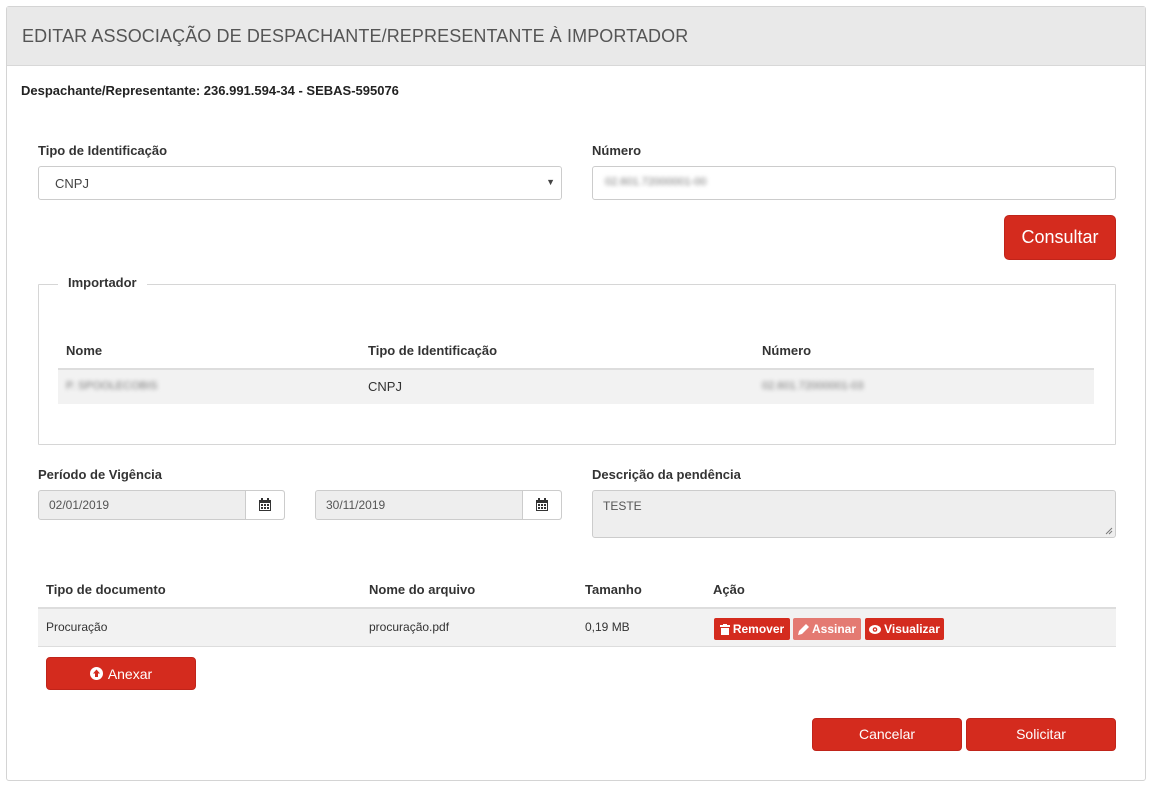 This screenshot has width=1152, height=787. Describe the element at coordinates (666, 474) in the screenshot. I see `descricao-label: Descrição da pendência` at that location.